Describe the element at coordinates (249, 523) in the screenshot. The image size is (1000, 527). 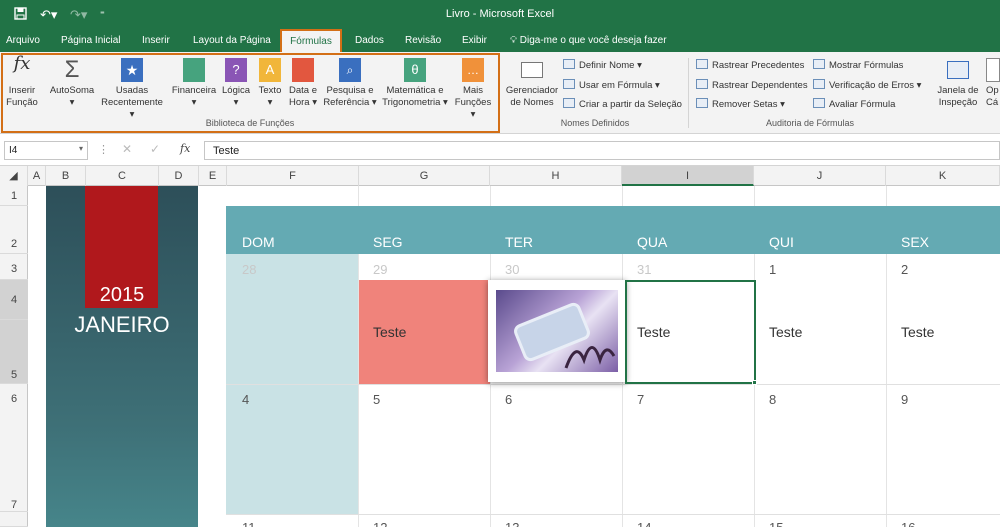
I see `date-cell: 11` at that location.